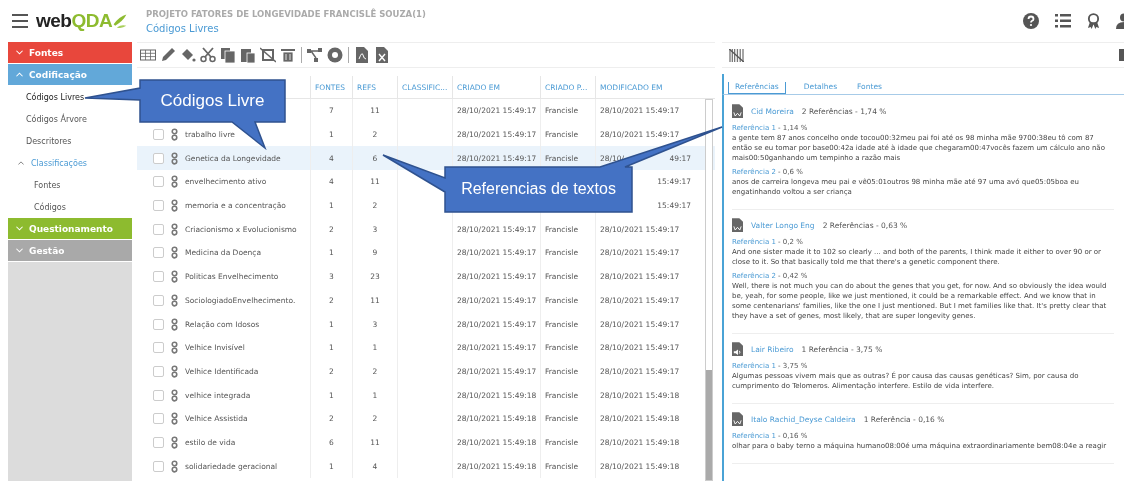  What do you see at coordinates (168, 55) in the screenshot?
I see `pencil-icon` at bounding box center [168, 55].